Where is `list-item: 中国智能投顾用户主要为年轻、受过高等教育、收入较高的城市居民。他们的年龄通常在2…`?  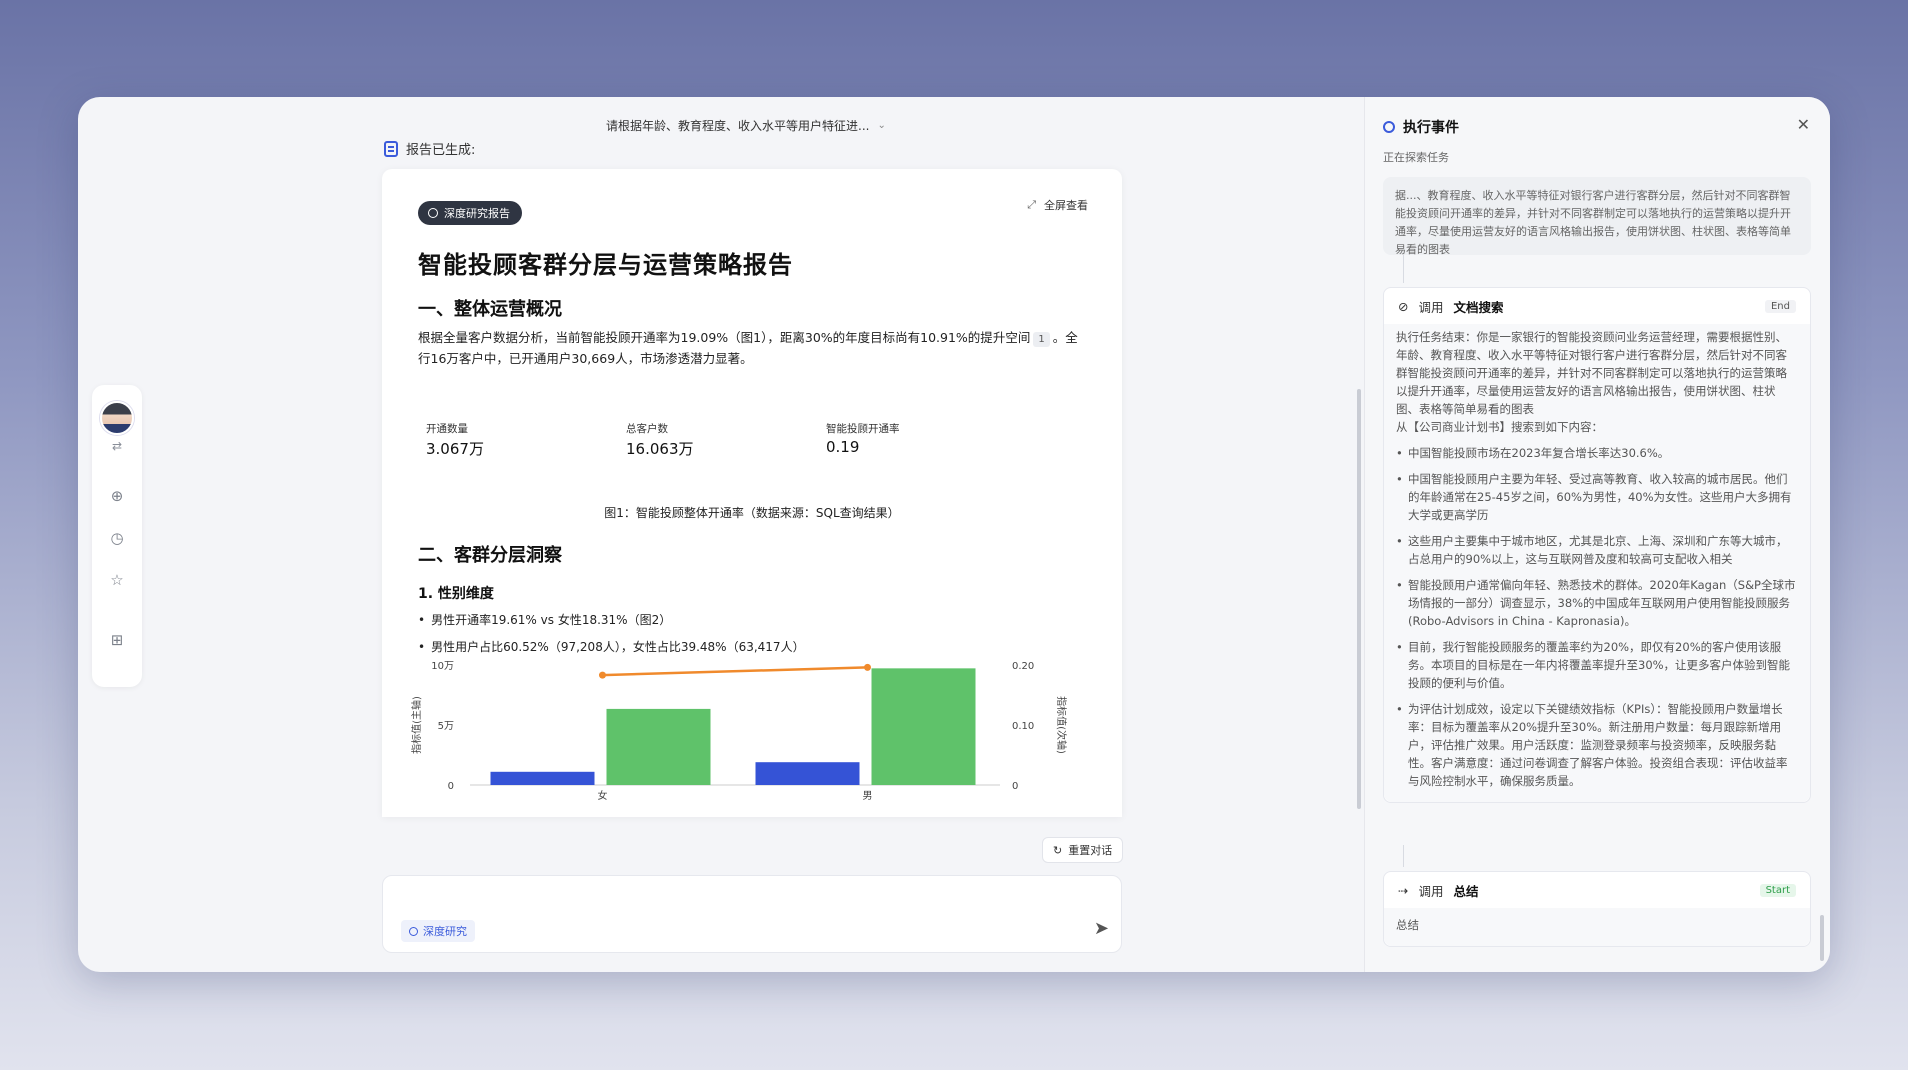
list-item: 中国智能投顾用户主要为年轻、受过高等教育、收入较高的城市居民。他们的年龄通常在2… is located at coordinates (1597, 497).